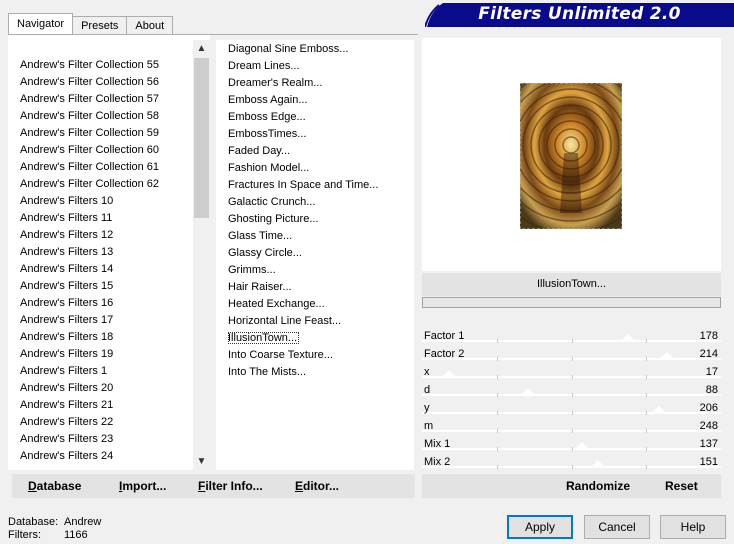  What do you see at coordinates (89, 303) in the screenshot?
I see `category-item: Andrew's Filters 16` at bounding box center [89, 303].